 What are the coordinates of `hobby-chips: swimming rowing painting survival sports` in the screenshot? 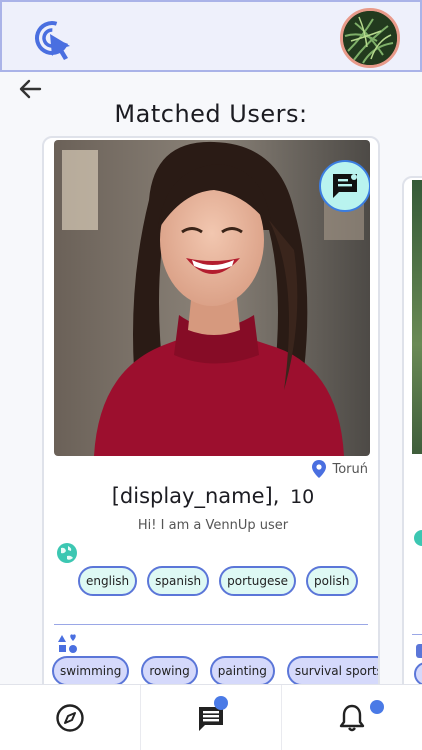 It's located at (215, 671).